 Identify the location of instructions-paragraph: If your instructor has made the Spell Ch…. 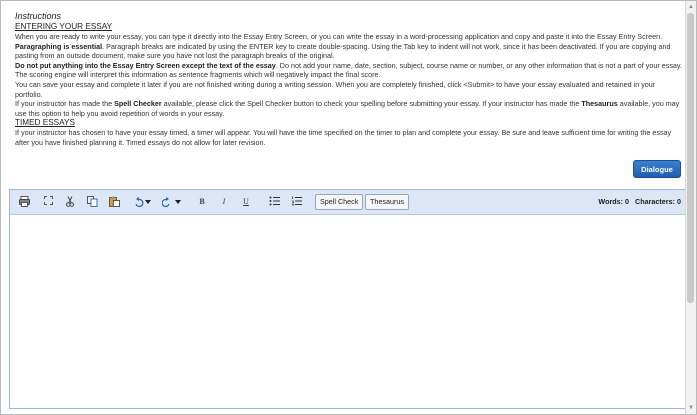
(349, 108).